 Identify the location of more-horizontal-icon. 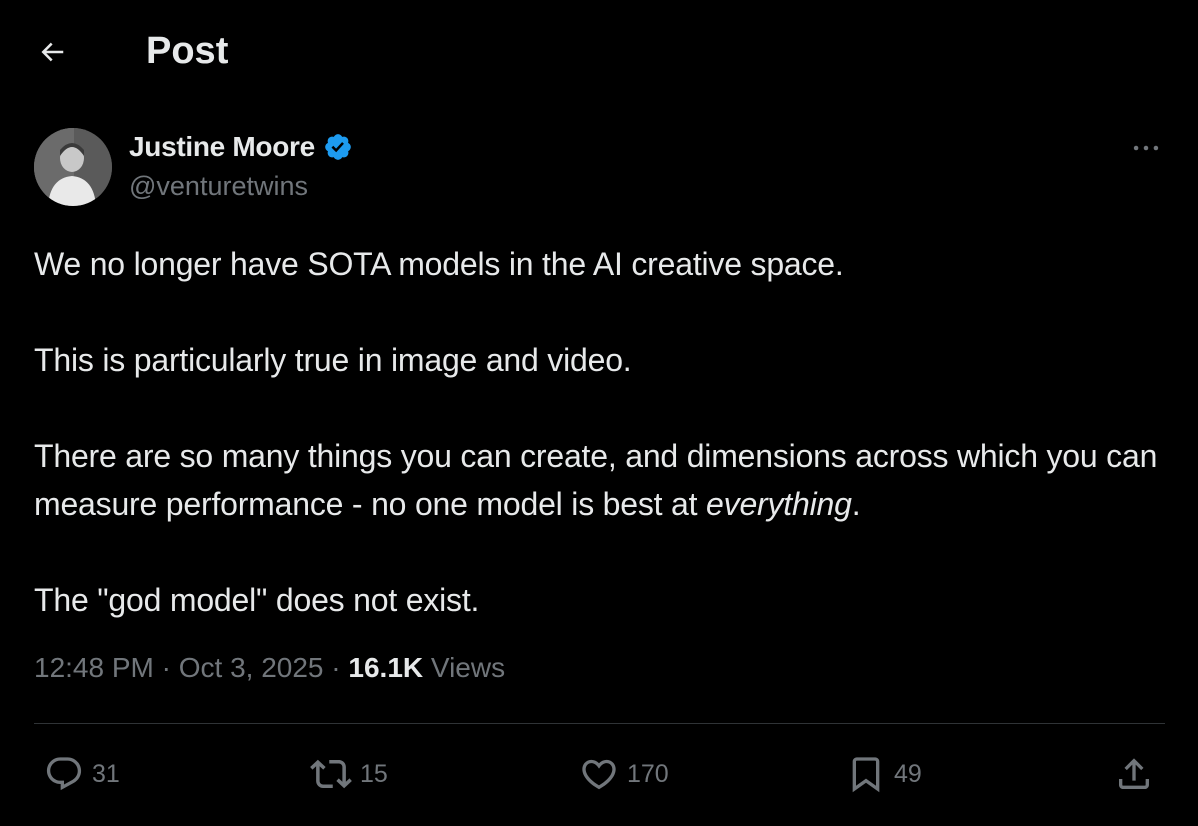
(1146, 148).